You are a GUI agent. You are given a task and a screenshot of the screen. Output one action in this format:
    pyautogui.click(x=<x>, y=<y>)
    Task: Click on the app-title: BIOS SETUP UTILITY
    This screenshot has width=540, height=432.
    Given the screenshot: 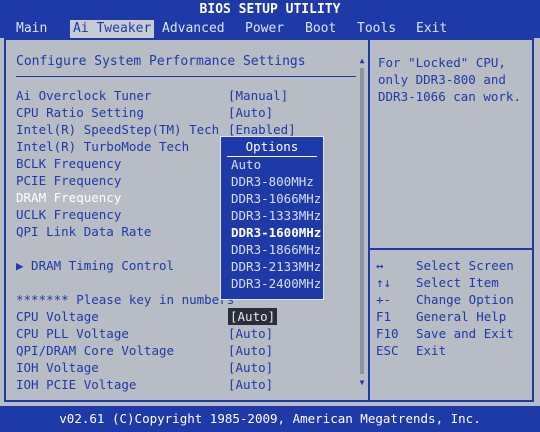 What is the action you would take?
    pyautogui.click(x=270, y=9)
    